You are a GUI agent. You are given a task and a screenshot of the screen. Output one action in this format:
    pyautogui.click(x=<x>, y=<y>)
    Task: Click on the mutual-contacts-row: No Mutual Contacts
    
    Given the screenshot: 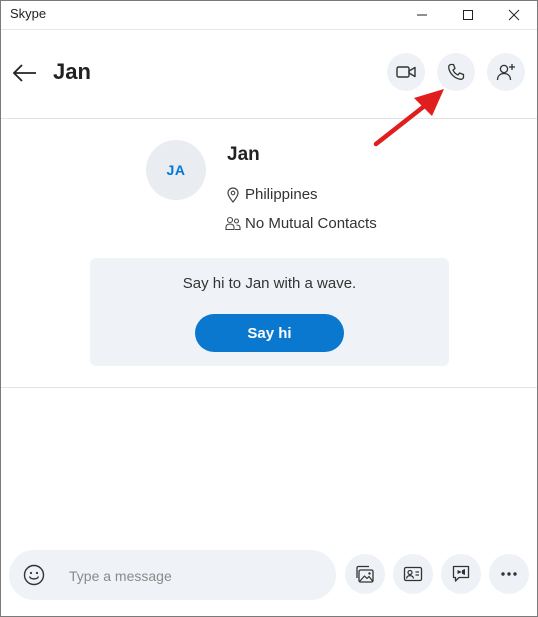 What is the action you would take?
    pyautogui.click(x=301, y=223)
    